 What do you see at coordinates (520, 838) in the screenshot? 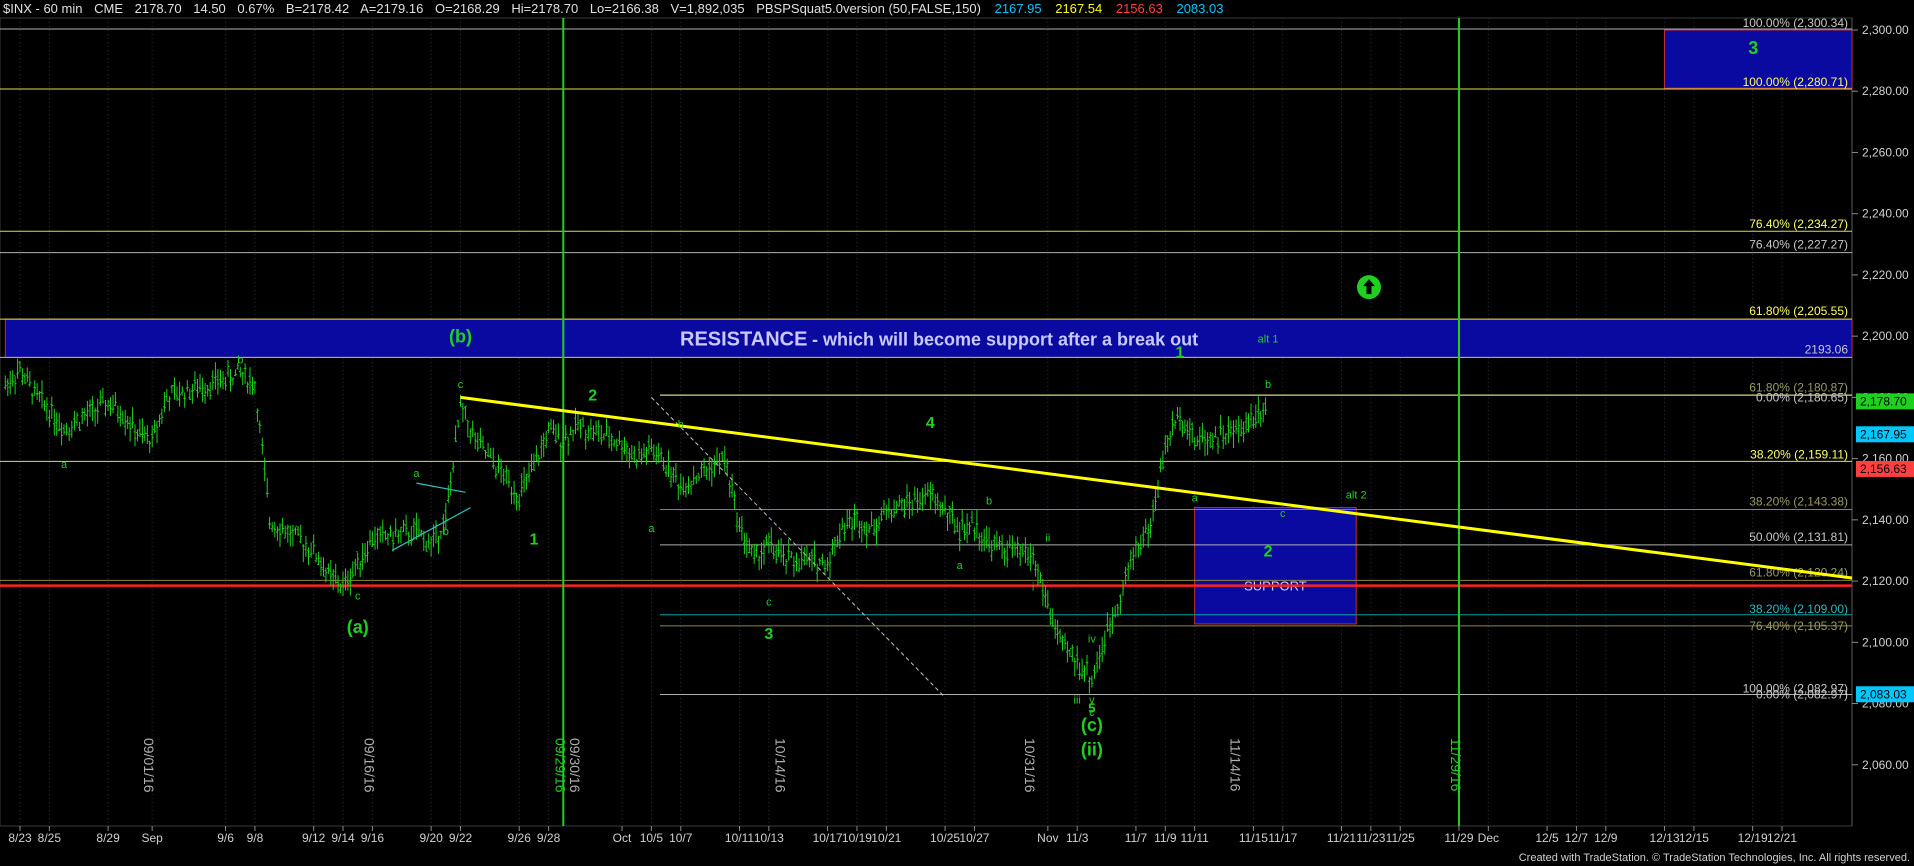
I see `x-tick-label: 9/26` at bounding box center [520, 838].